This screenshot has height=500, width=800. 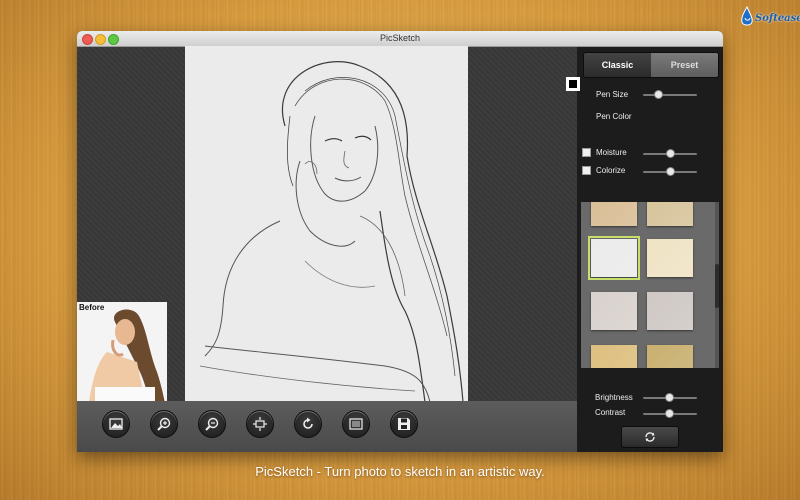 I want to click on fit-screen-button, so click(x=260, y=424).